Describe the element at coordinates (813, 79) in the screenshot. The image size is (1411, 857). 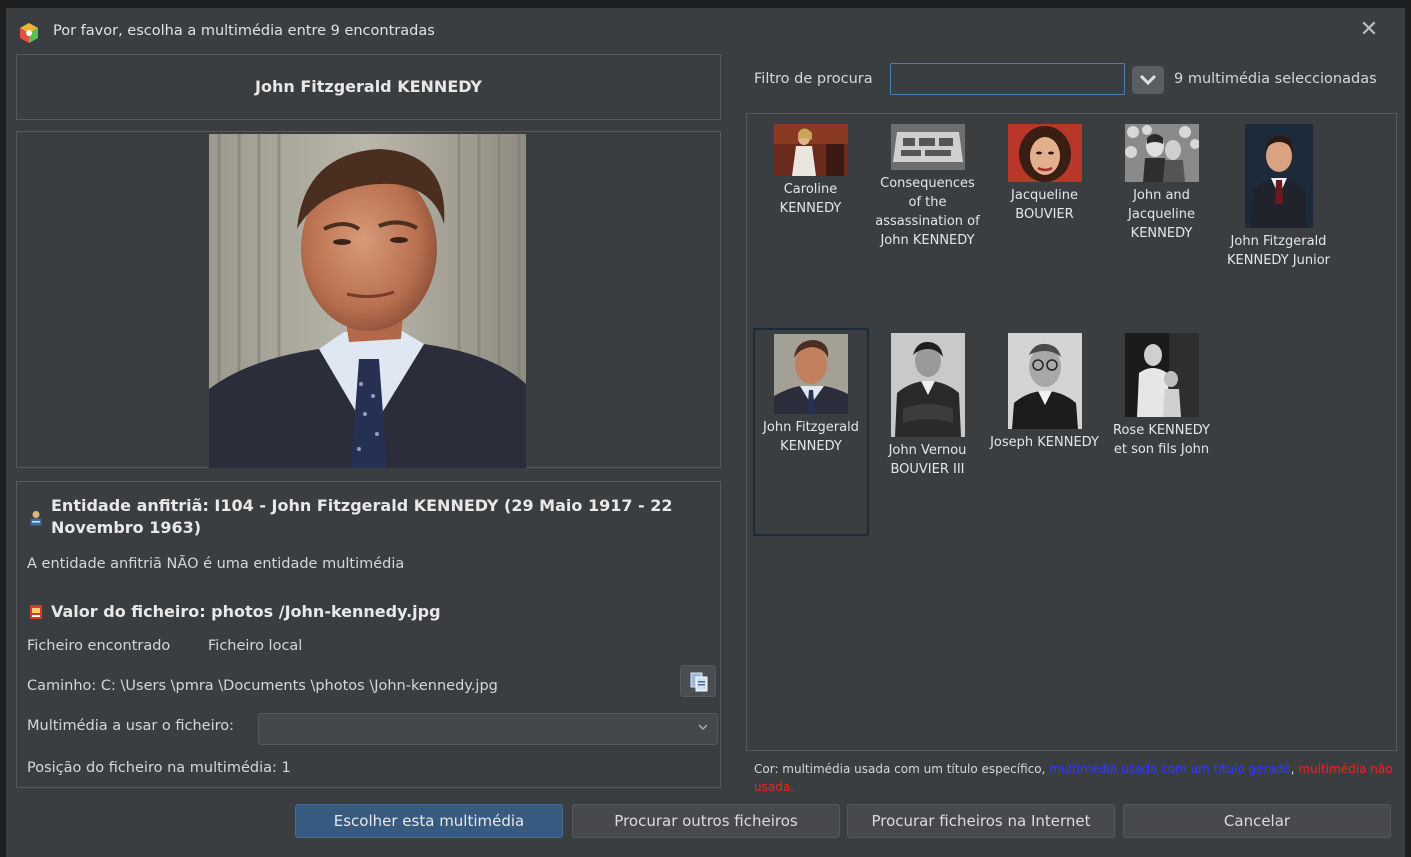
I see `filter-label: Filtro de procura` at that location.